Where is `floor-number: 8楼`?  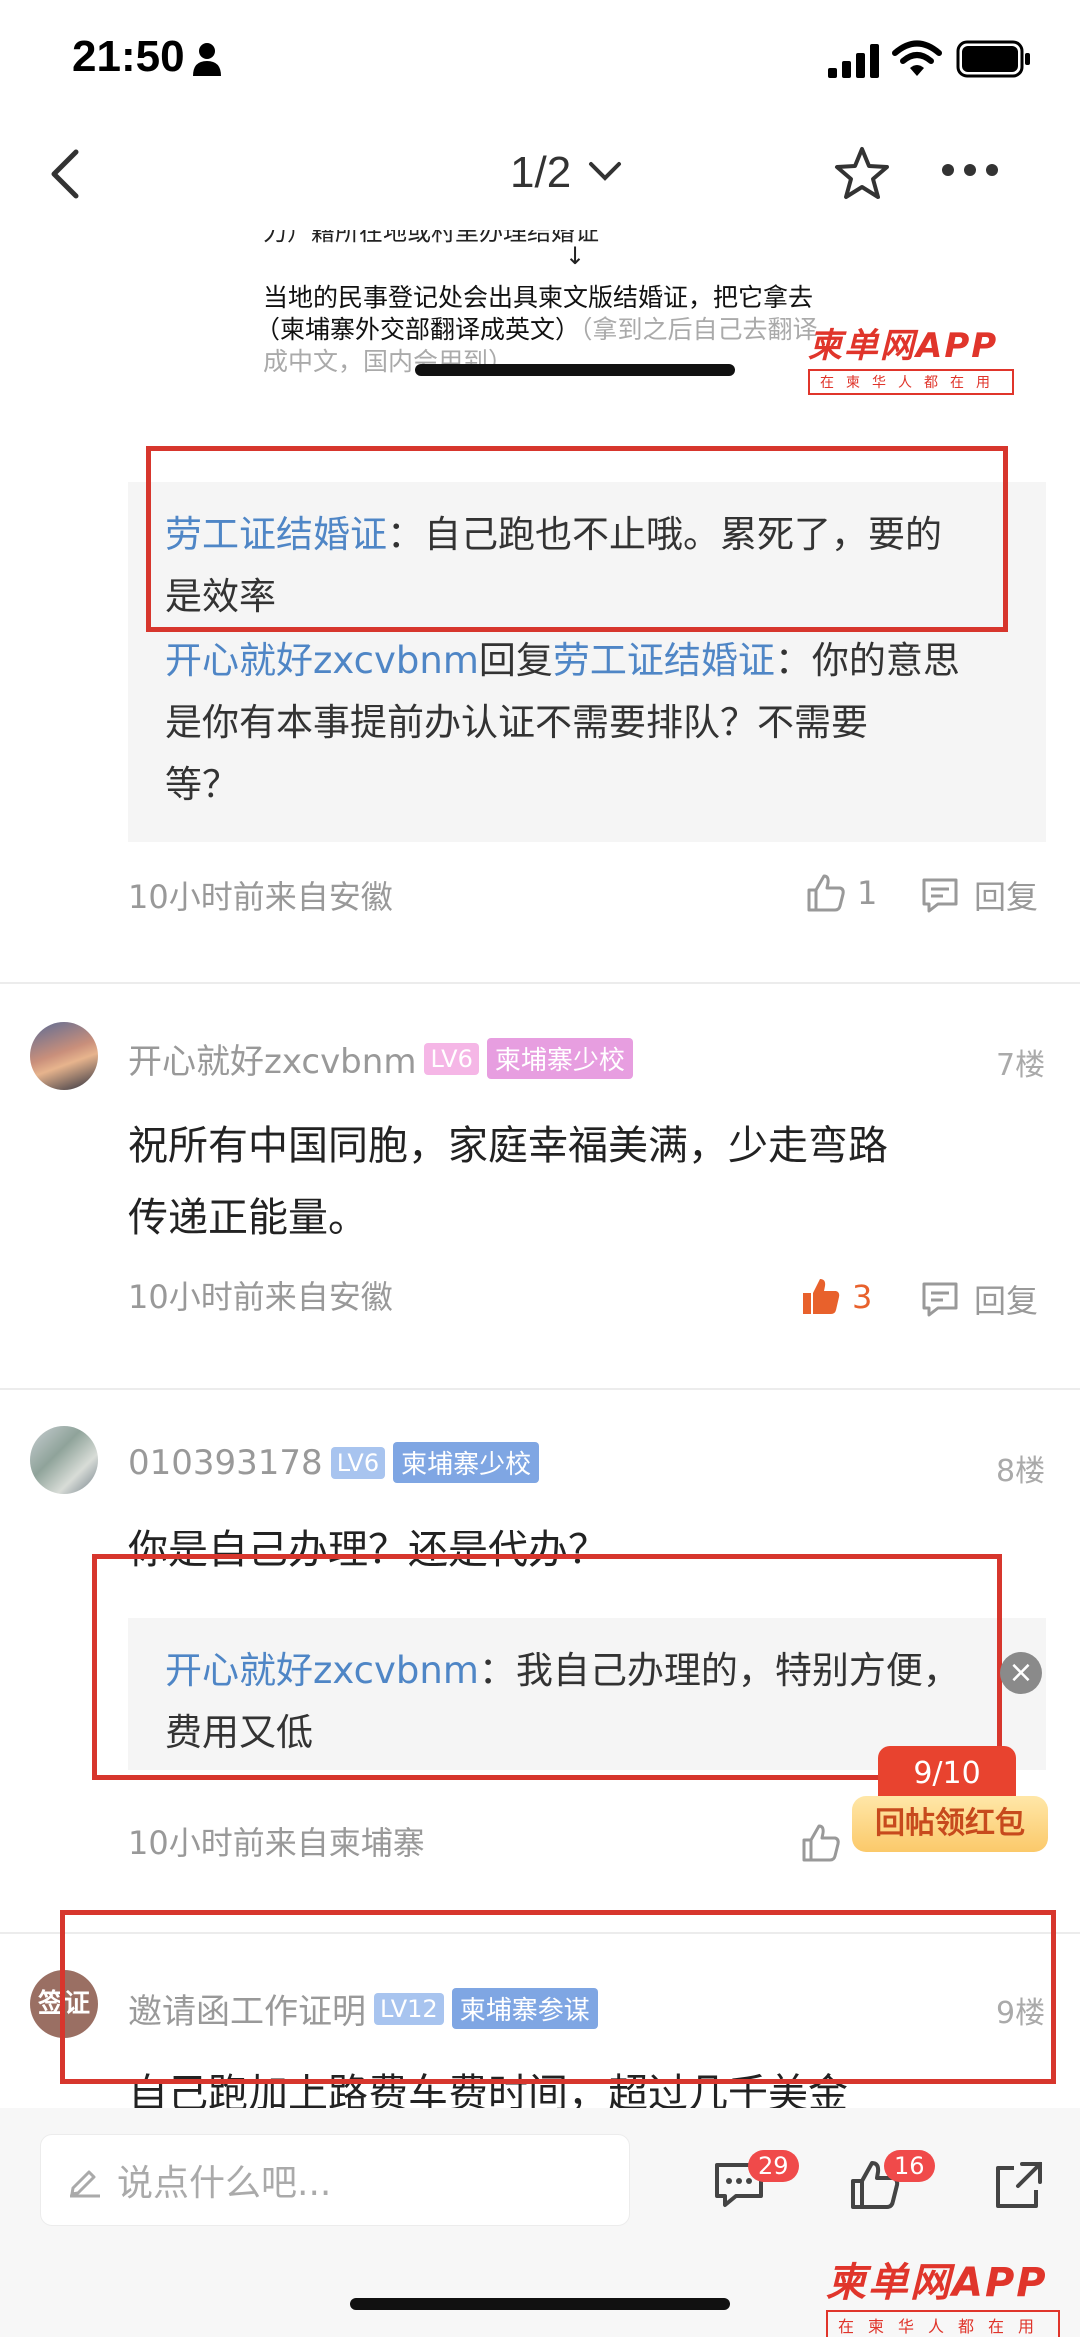 floor-number: 8楼 is located at coordinates (1021, 1471).